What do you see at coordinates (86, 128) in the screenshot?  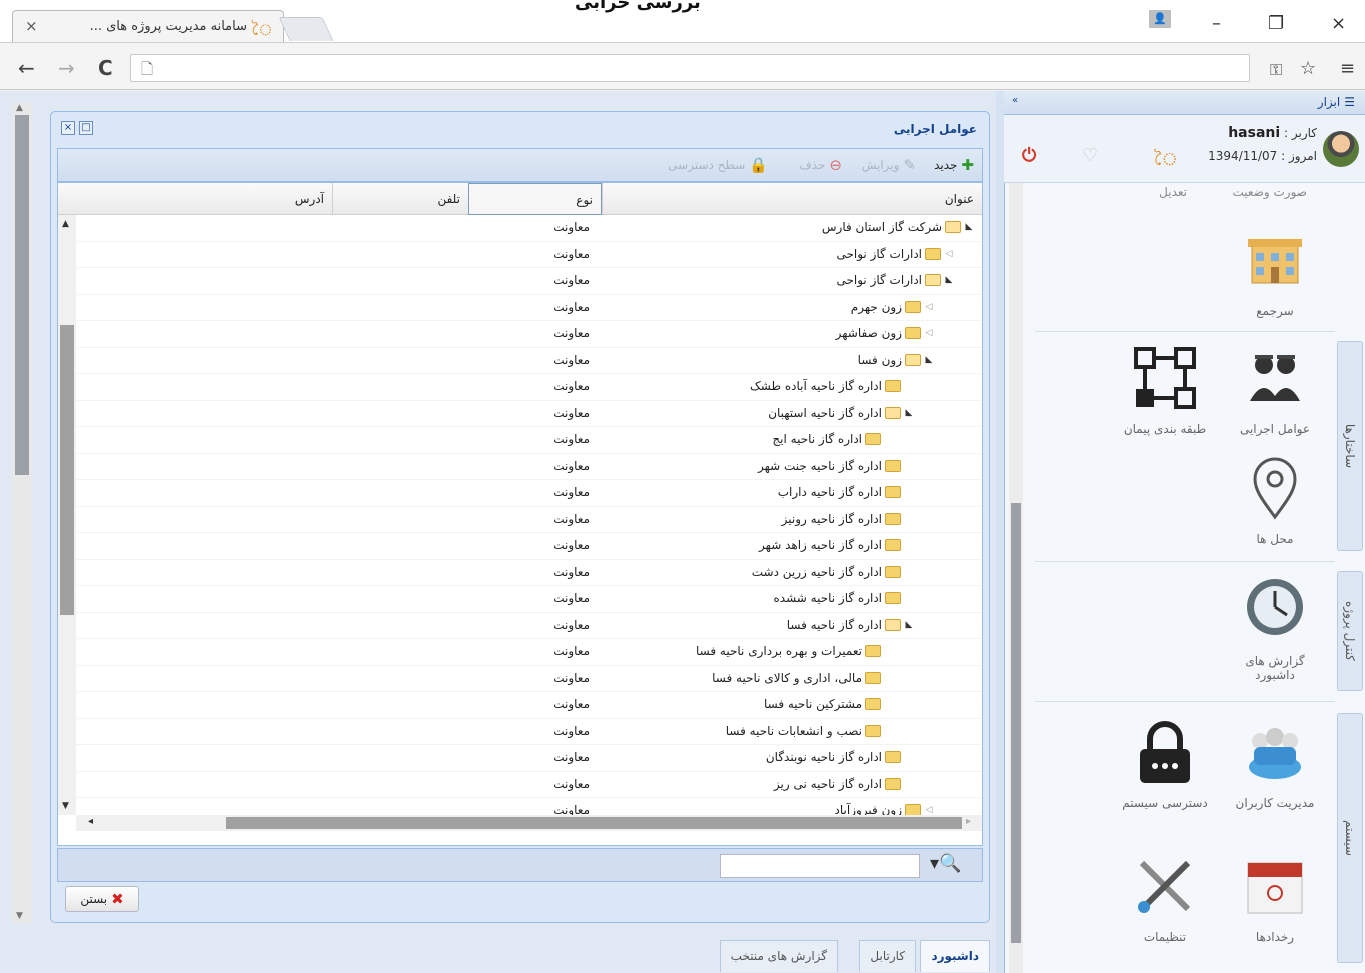 I see `window-maximize-icon: □` at bounding box center [86, 128].